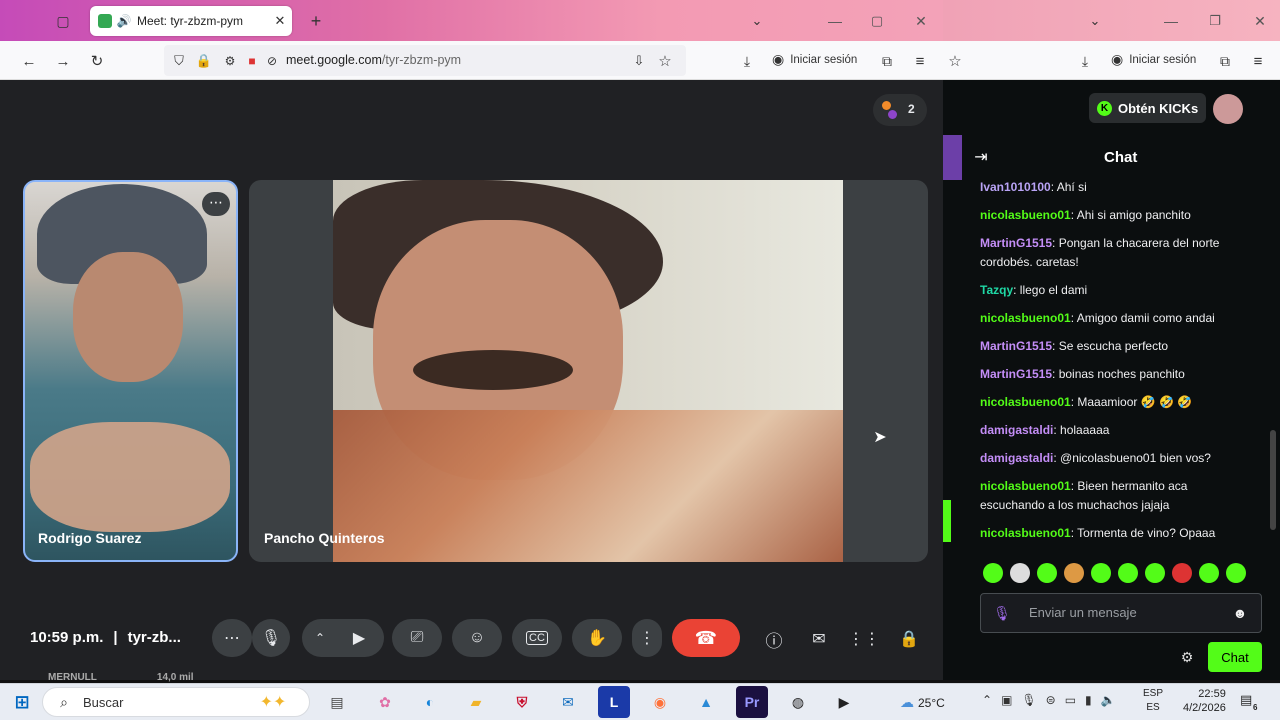 The height and width of the screenshot is (720, 1280). I want to click on weather-widget: ☁ 25°C, so click(922, 702).